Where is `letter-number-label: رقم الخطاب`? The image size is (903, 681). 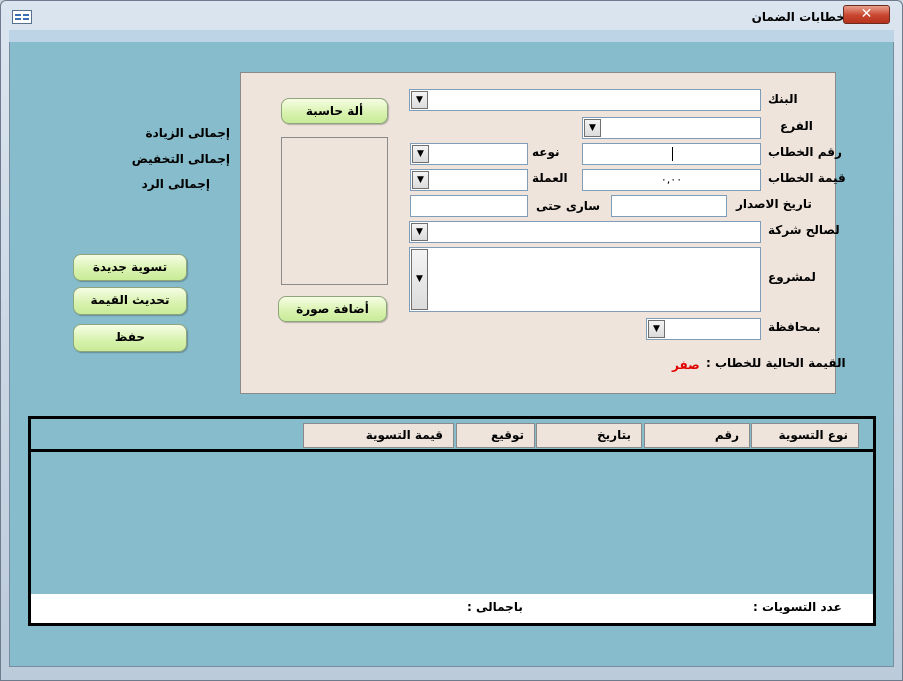
letter-number-label: رقم الخطاب is located at coordinates (805, 152).